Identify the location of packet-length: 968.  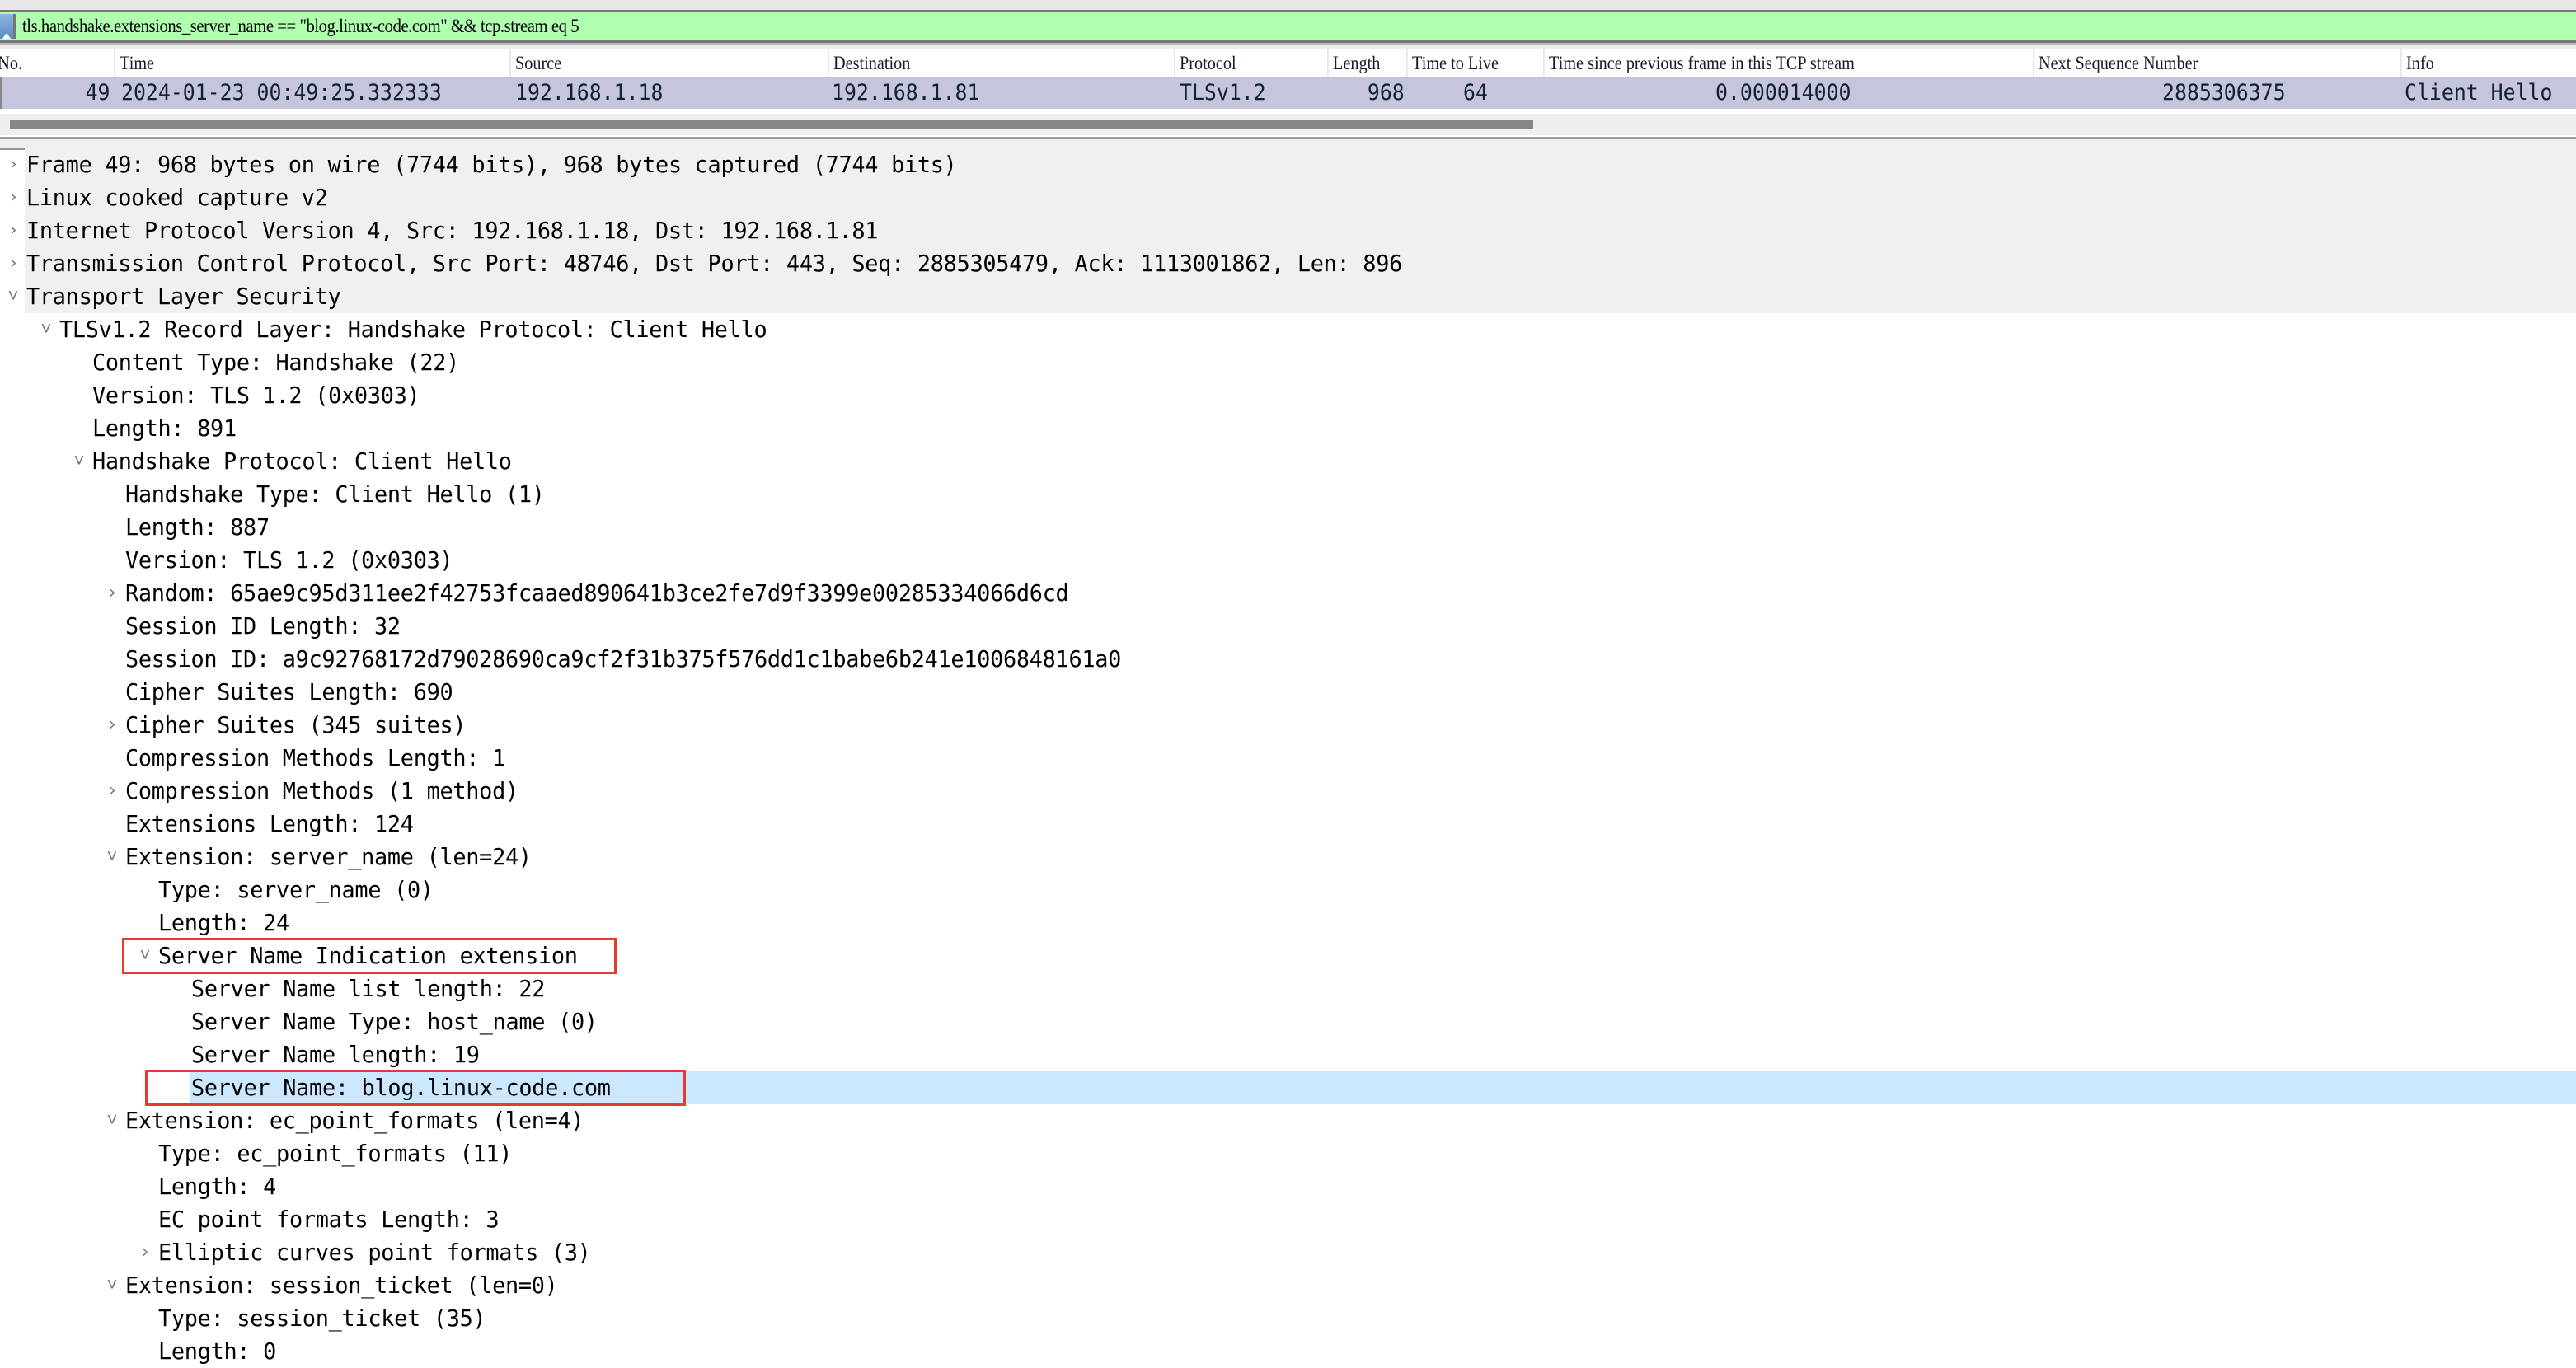
(1386, 92).